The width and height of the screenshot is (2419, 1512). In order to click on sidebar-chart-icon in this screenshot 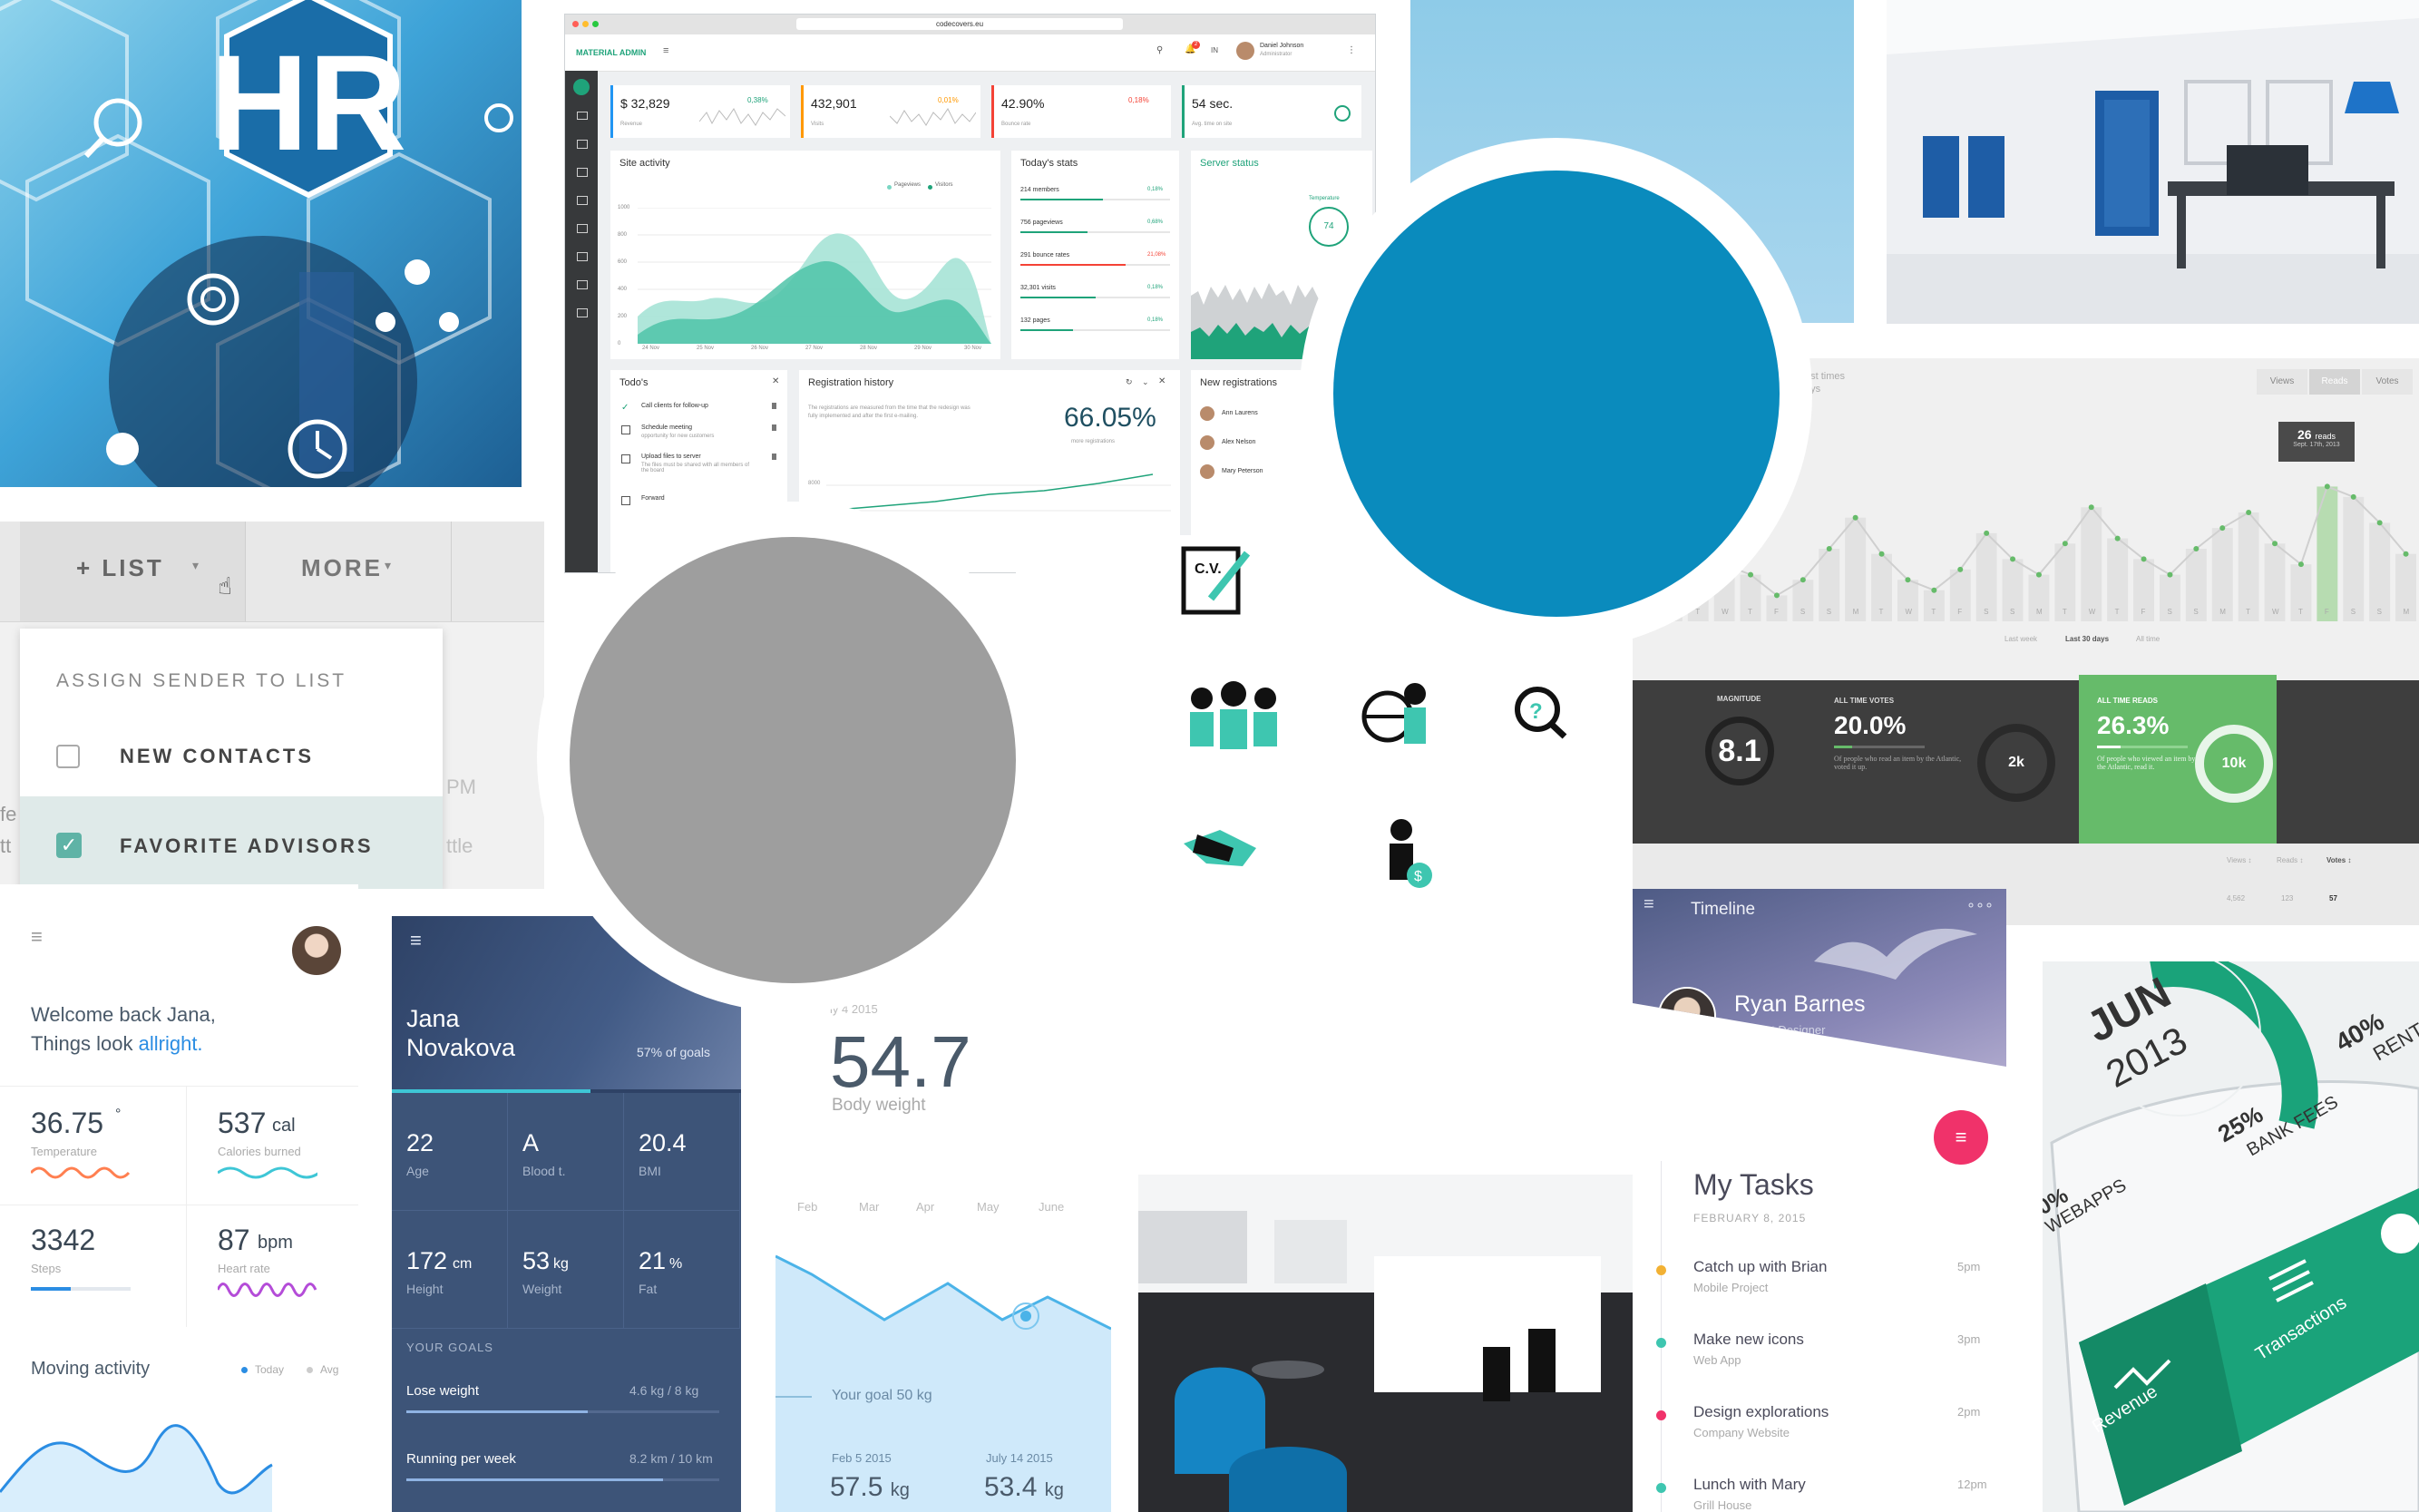, I will do `click(583, 172)`.